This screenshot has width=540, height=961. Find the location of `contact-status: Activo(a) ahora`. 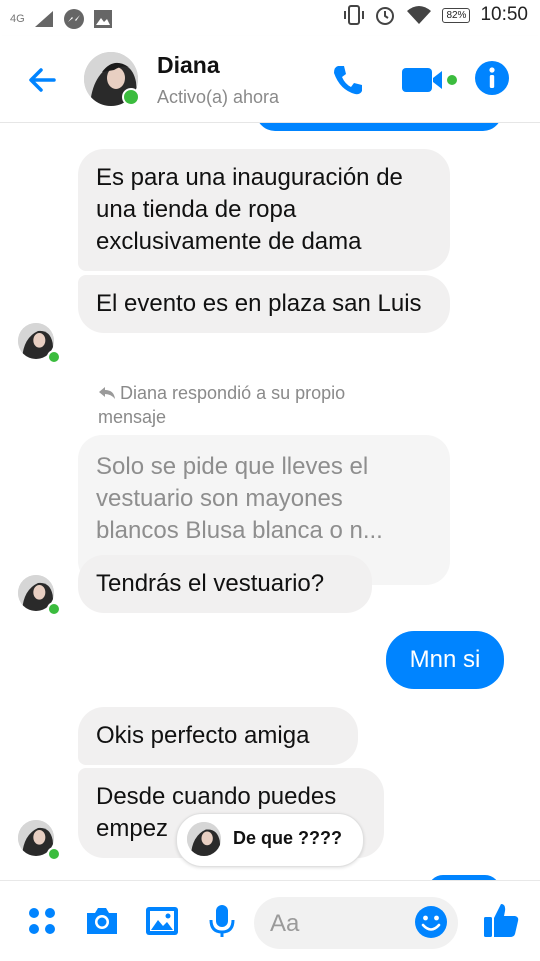

contact-status: Activo(a) ahora is located at coordinates (218, 97).